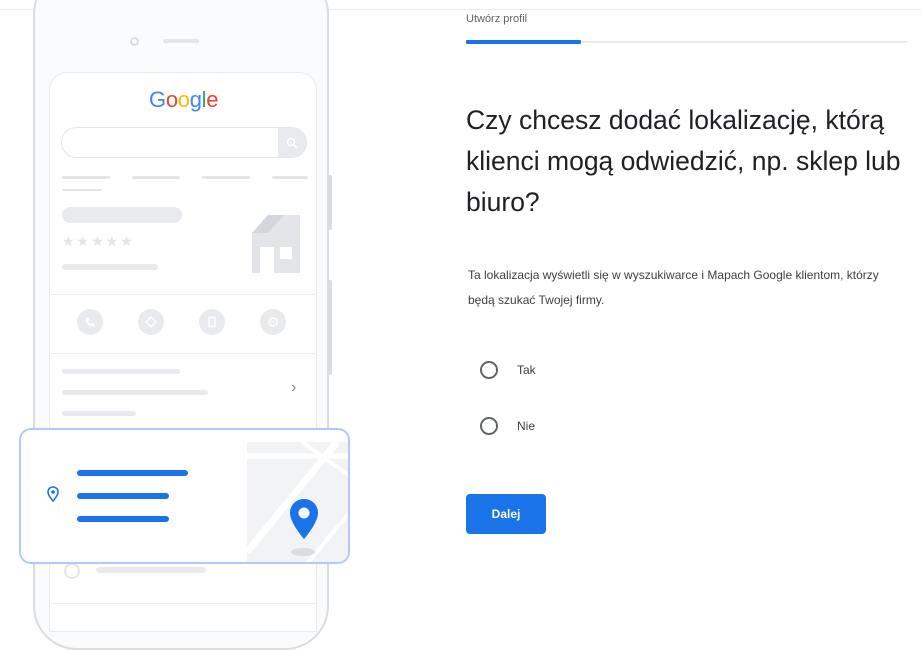  Describe the element at coordinates (157, 99) in the screenshot. I see `google-logo-letter: G` at that location.